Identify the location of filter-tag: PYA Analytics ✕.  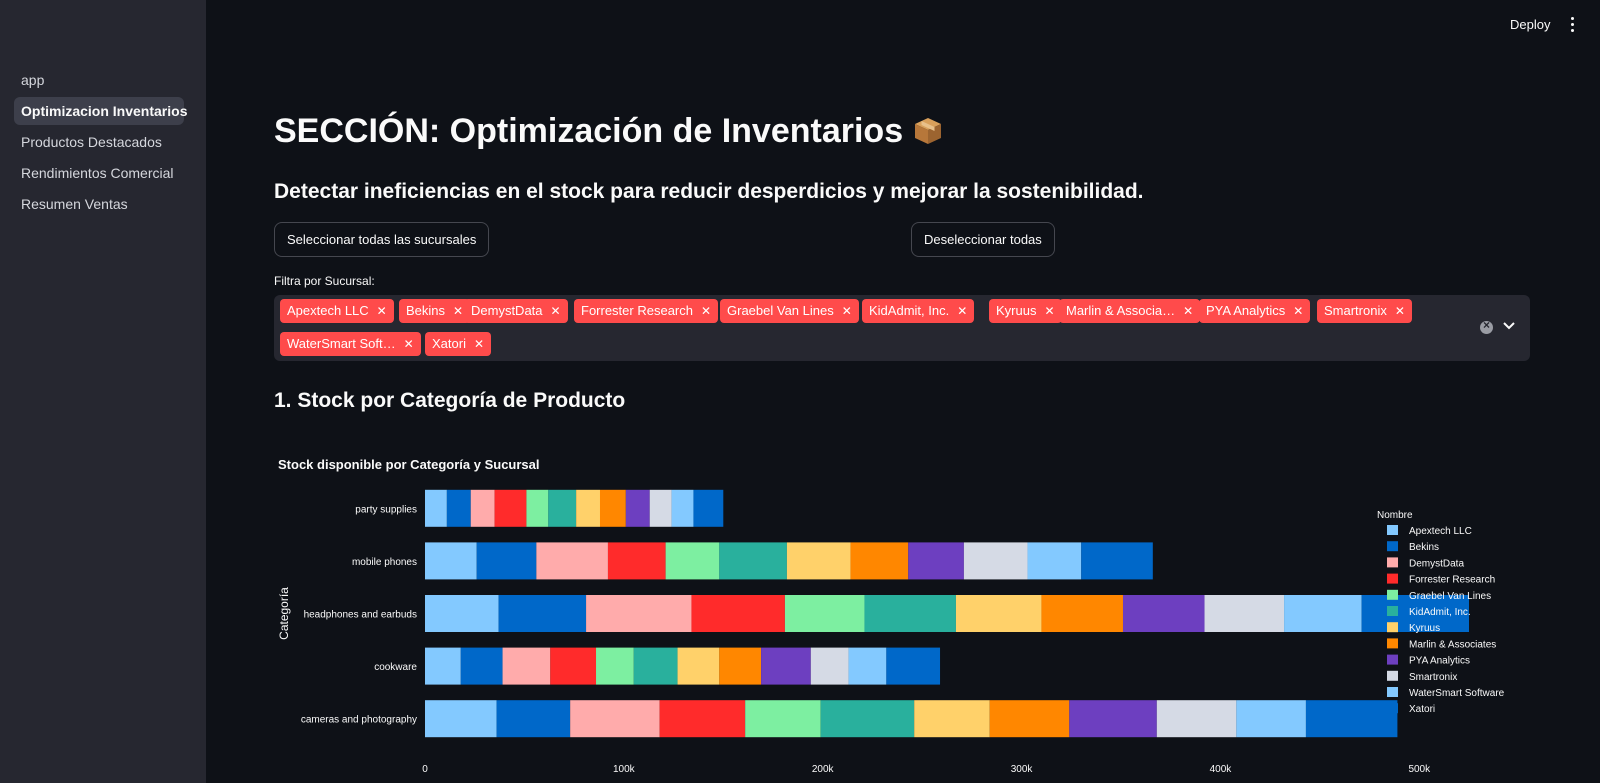
(1255, 311).